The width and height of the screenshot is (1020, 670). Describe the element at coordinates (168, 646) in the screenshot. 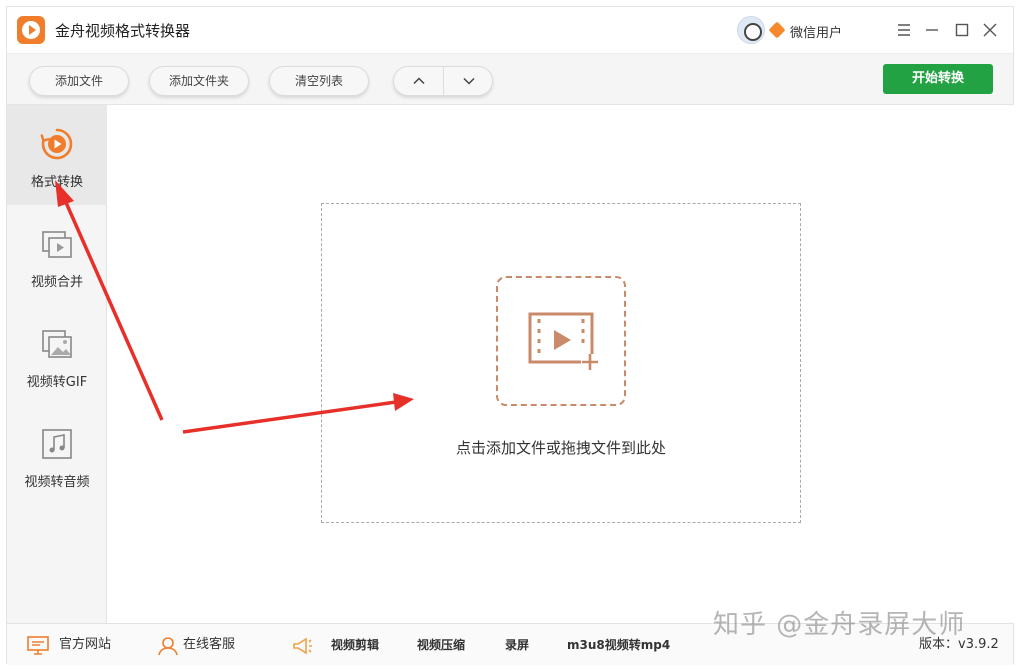

I see `customer-service-icon` at that location.